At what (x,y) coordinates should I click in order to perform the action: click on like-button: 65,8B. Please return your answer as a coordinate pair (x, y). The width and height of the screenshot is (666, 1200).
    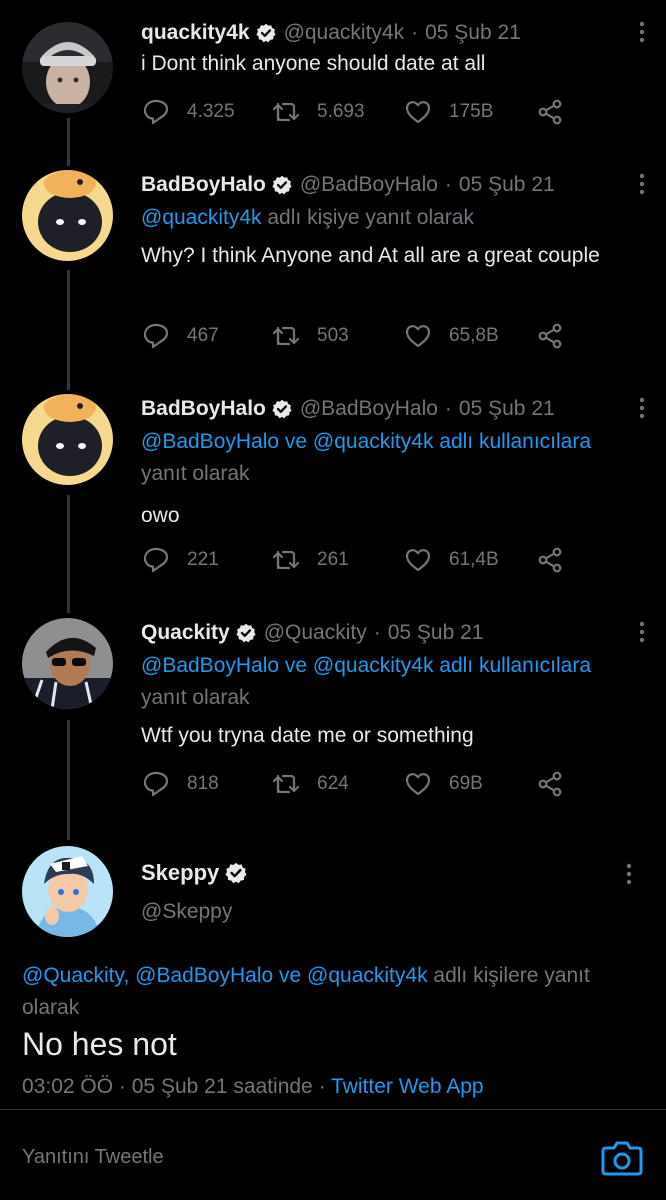
    Looking at the image, I should click on (451, 336).